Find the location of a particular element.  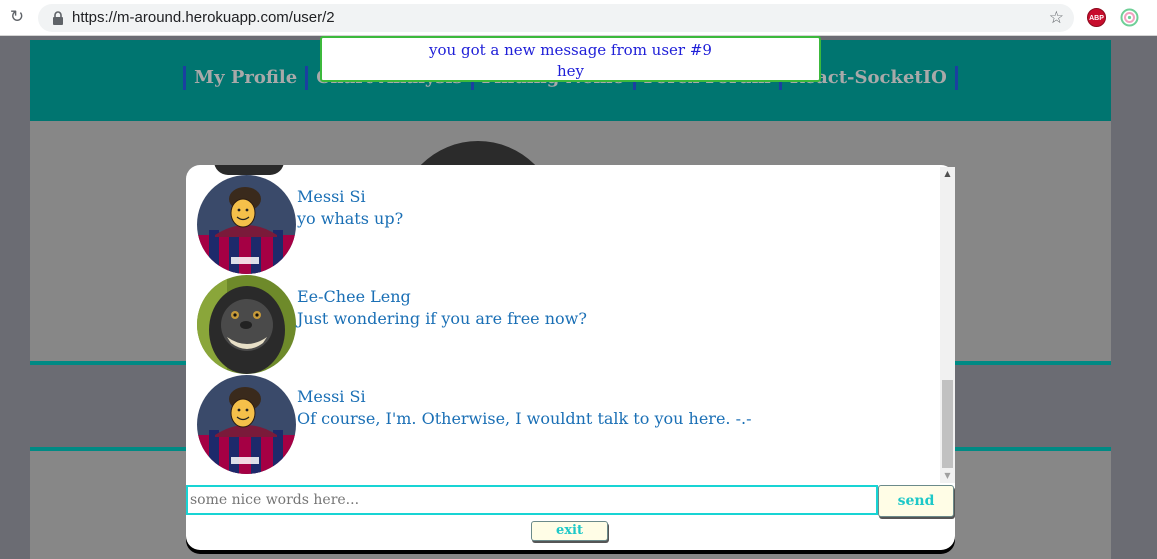

monkey-avatar is located at coordinates (246, 324).